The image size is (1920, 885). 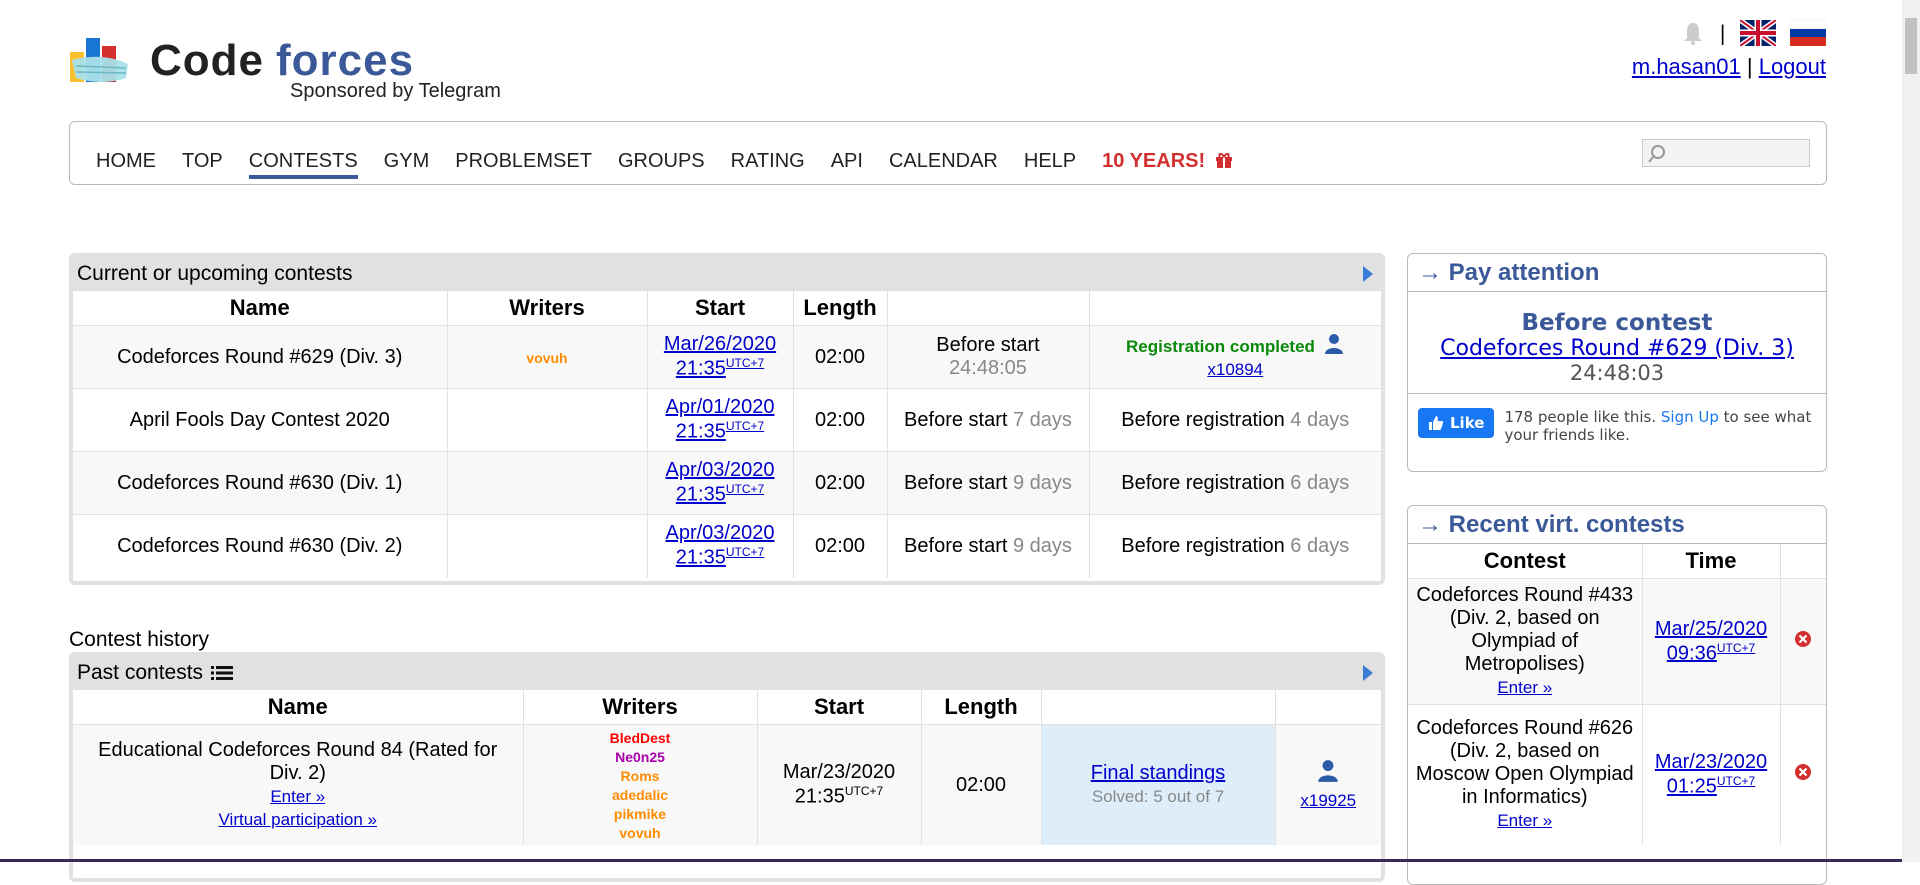 I want to click on sponsor-text: Sponsored by Telegram, so click(x=395, y=91).